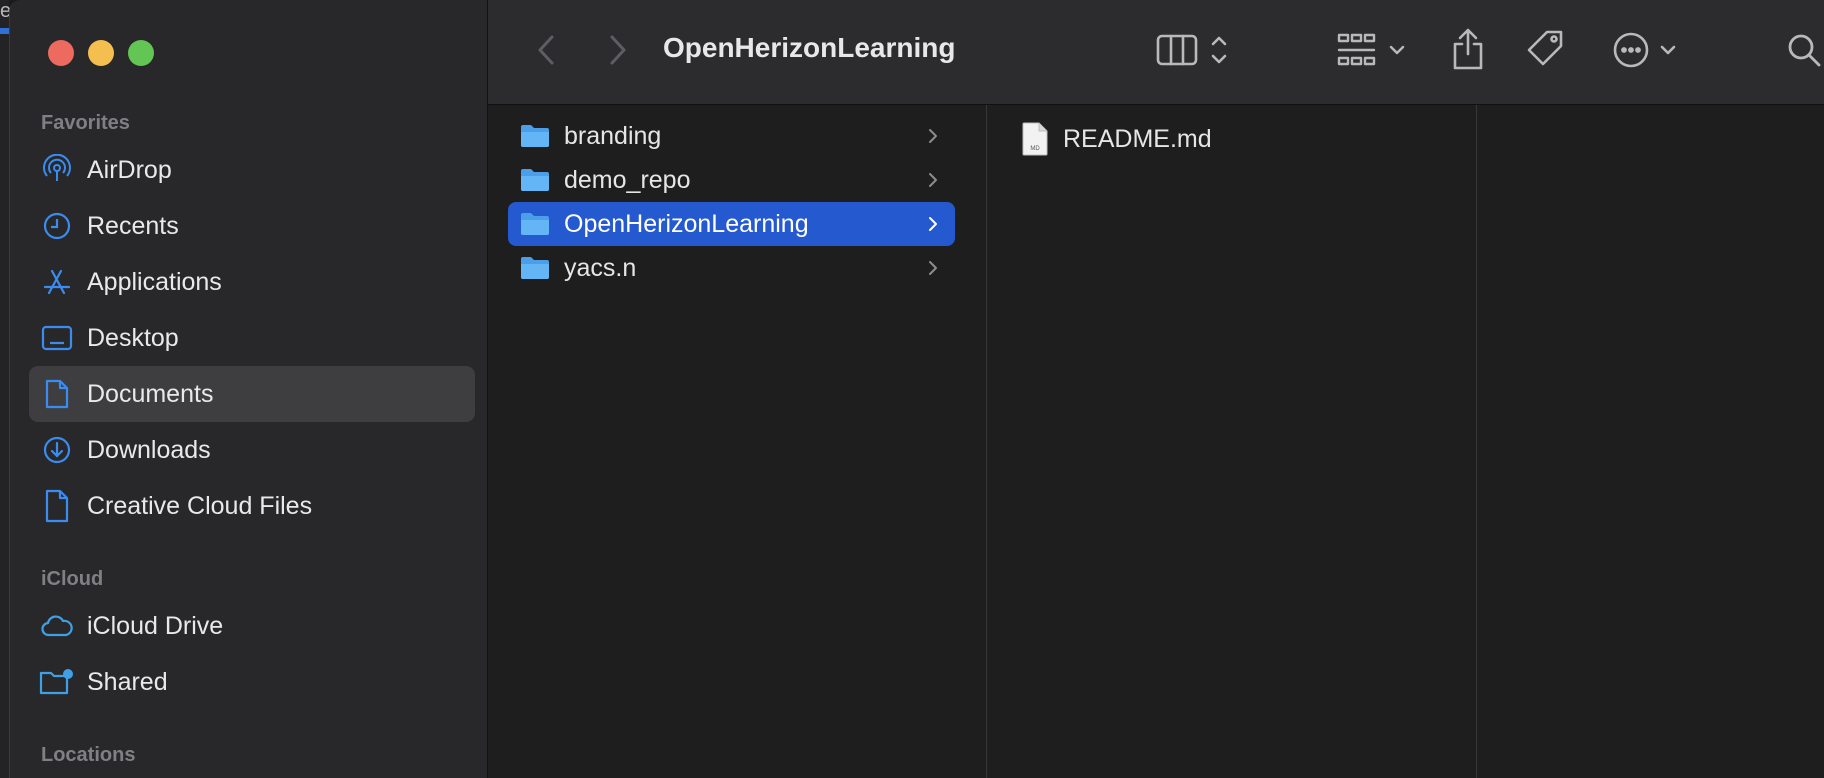 The width and height of the screenshot is (1824, 778). What do you see at coordinates (252, 170) in the screenshot?
I see `sidebar-item-airdrop: AirDrop` at bounding box center [252, 170].